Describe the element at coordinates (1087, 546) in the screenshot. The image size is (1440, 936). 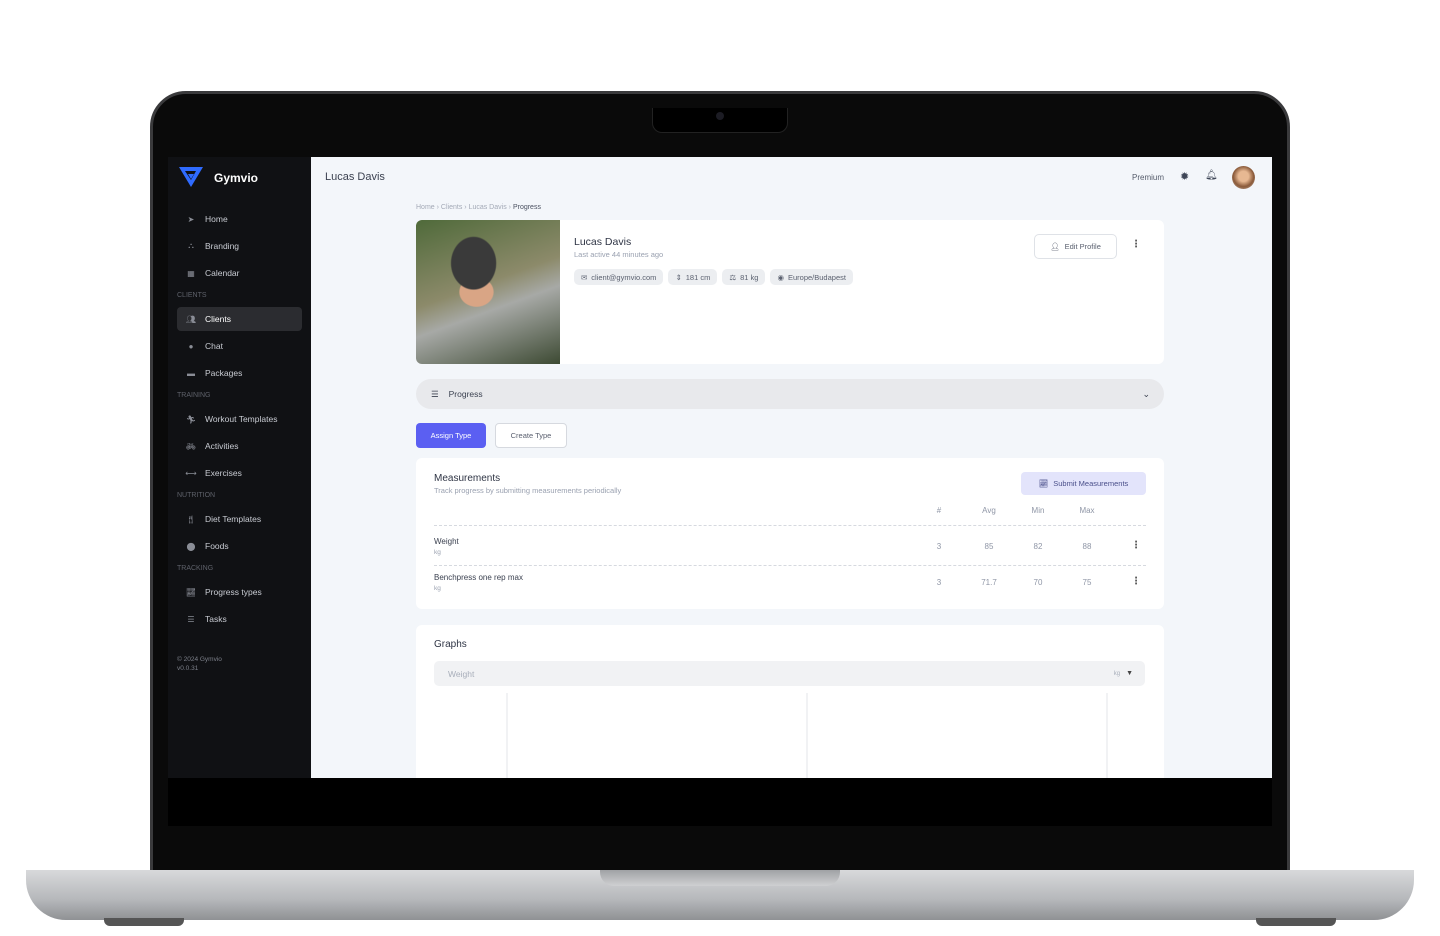
I see `max: 88` at that location.